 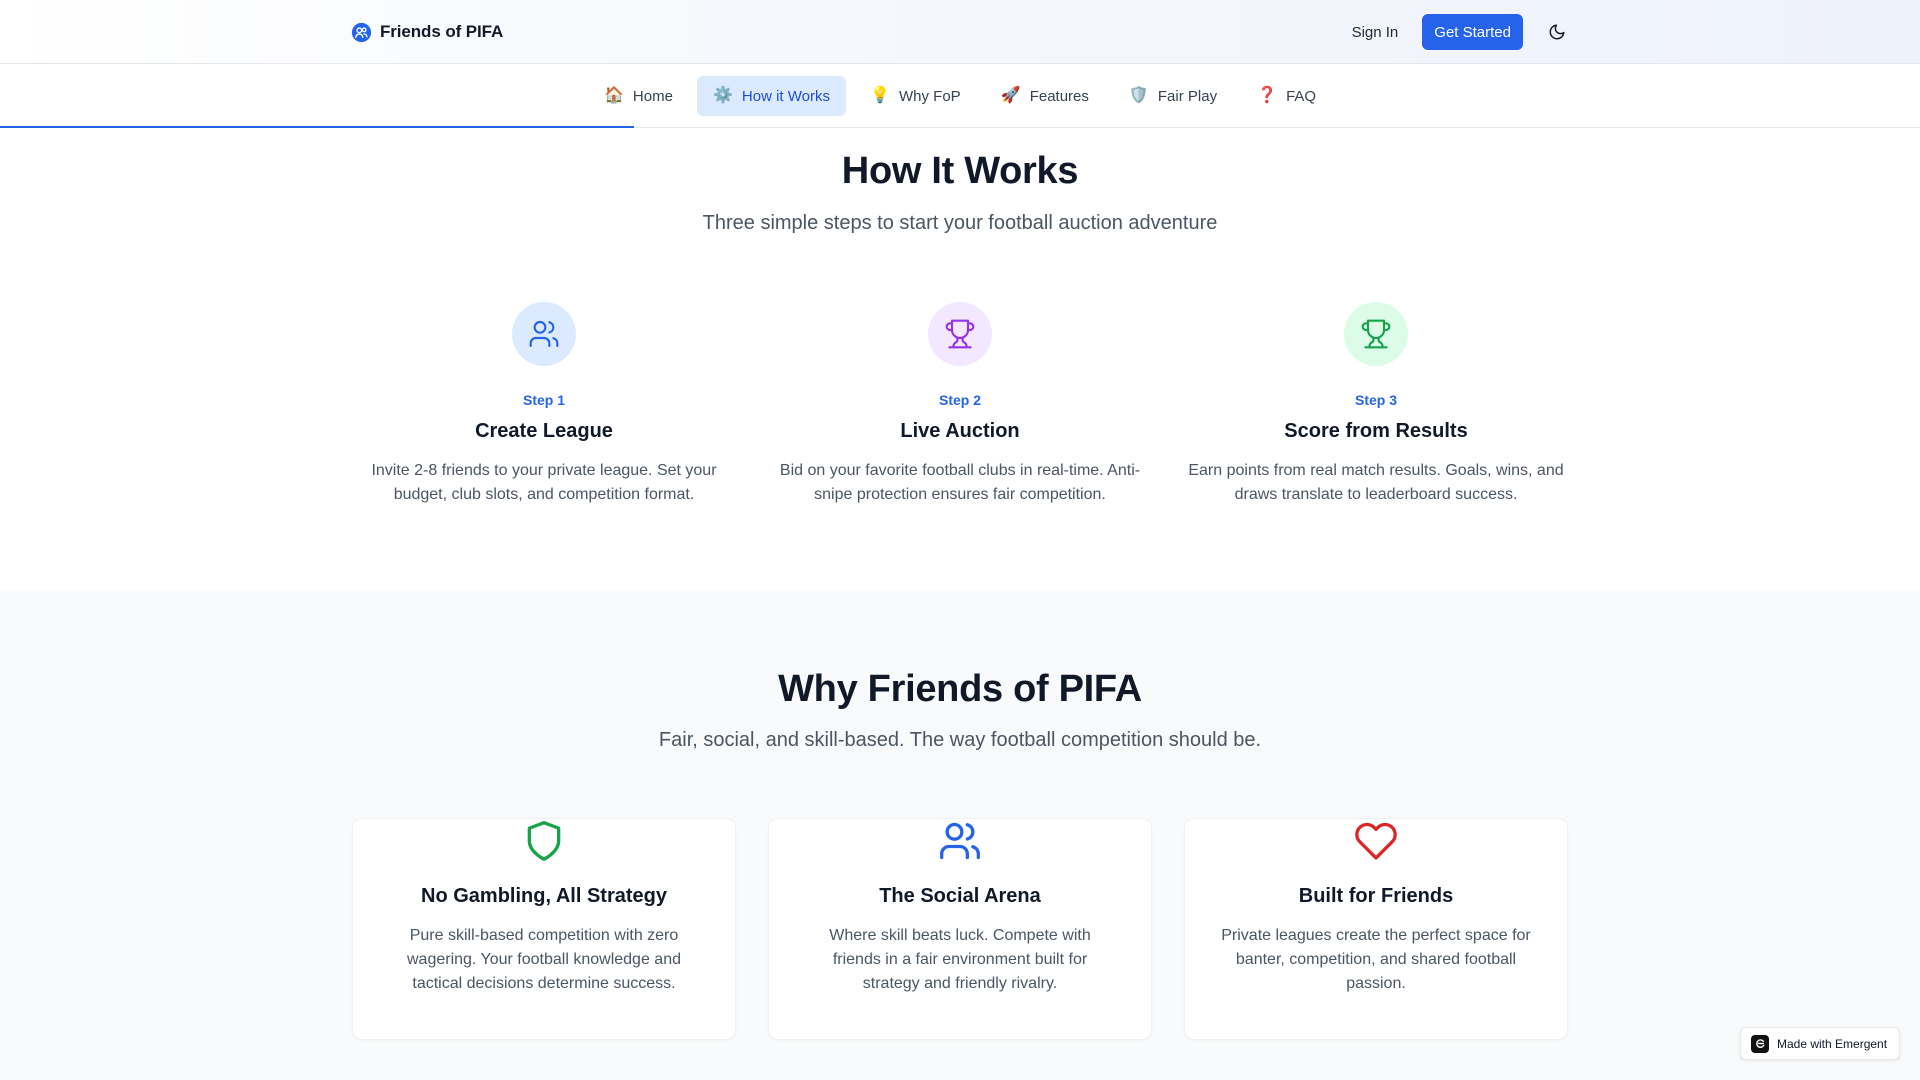 What do you see at coordinates (1267, 95) in the screenshot?
I see `question-icon: ❓` at bounding box center [1267, 95].